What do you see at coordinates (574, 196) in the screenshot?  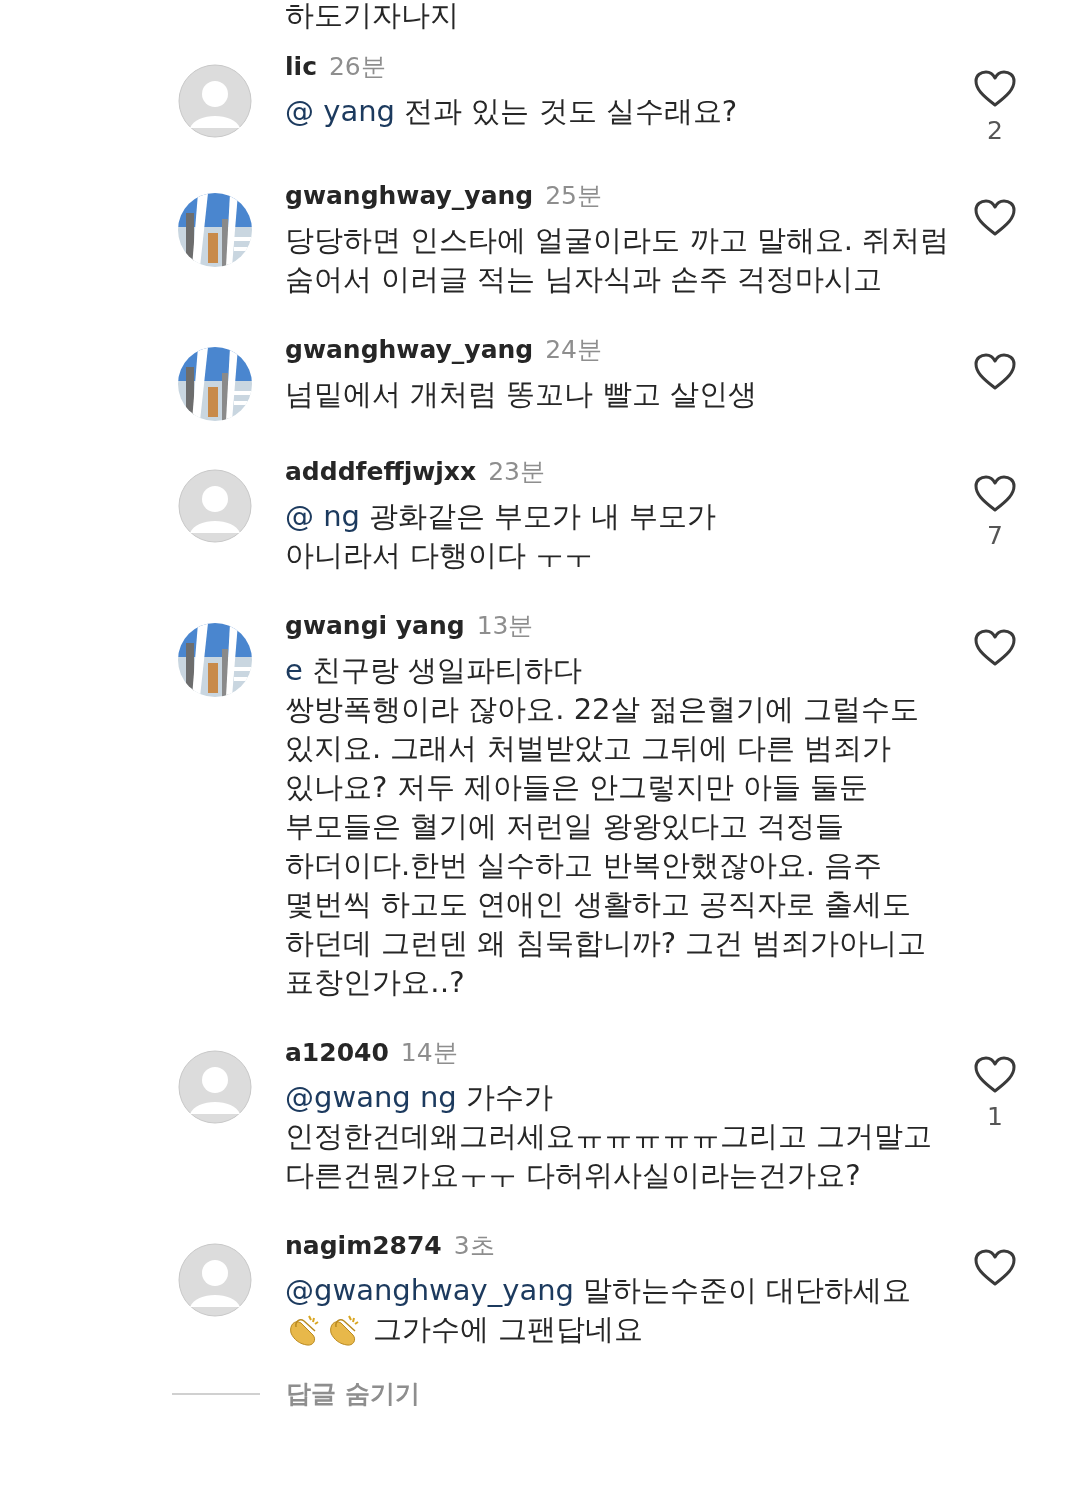 I see `comment-time: 25분` at bounding box center [574, 196].